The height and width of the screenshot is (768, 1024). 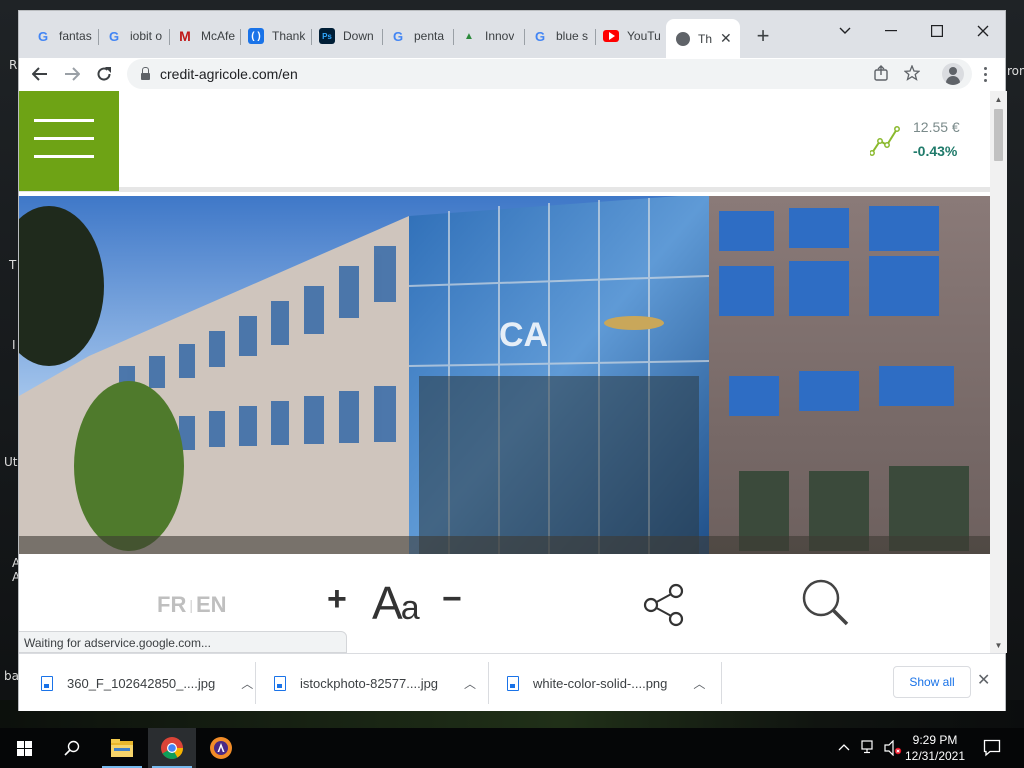 What do you see at coordinates (998, 372) in the screenshot?
I see `page-scrollbar: ▲ ▼` at bounding box center [998, 372].